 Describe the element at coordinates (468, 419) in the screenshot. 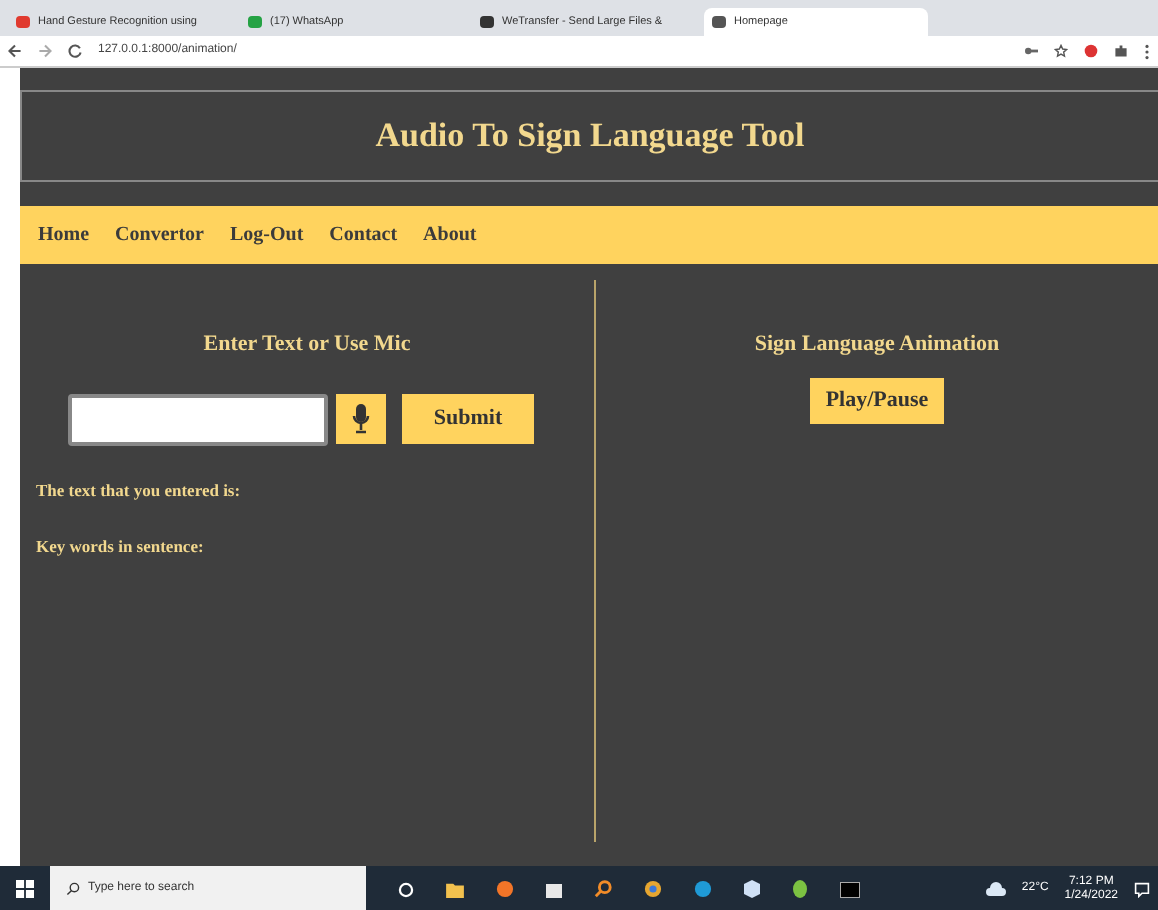

I see `submit-button: Submit` at that location.